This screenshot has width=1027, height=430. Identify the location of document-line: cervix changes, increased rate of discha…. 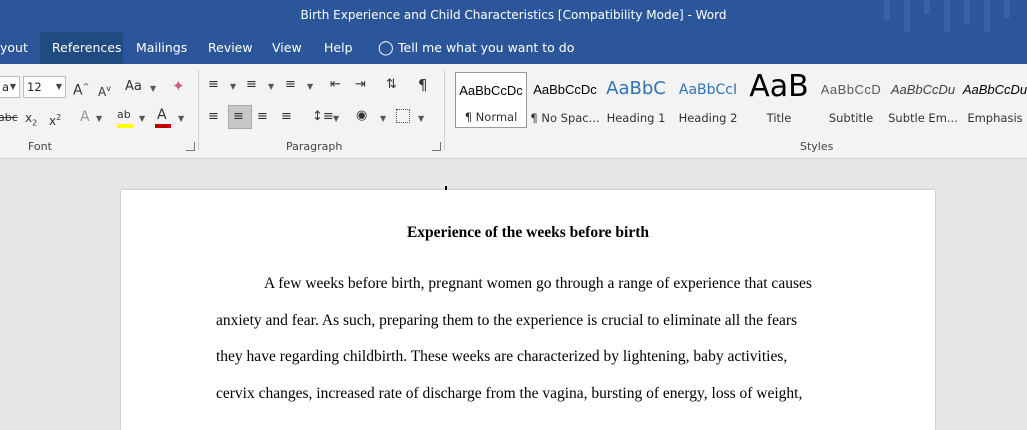
(509, 393).